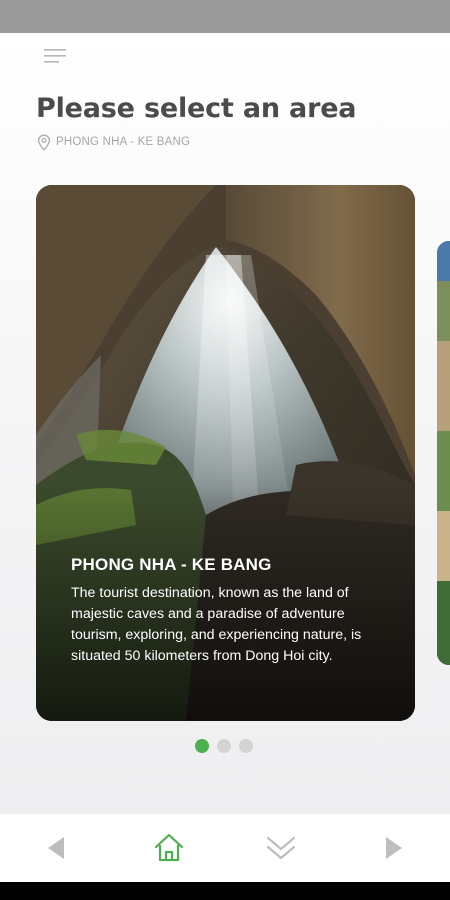 This screenshot has width=450, height=900. I want to click on menu-button, so click(55, 57).